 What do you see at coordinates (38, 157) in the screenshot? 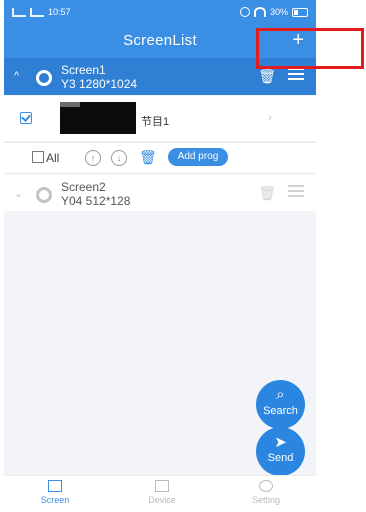
I see `select-all-checkbox` at bounding box center [38, 157].